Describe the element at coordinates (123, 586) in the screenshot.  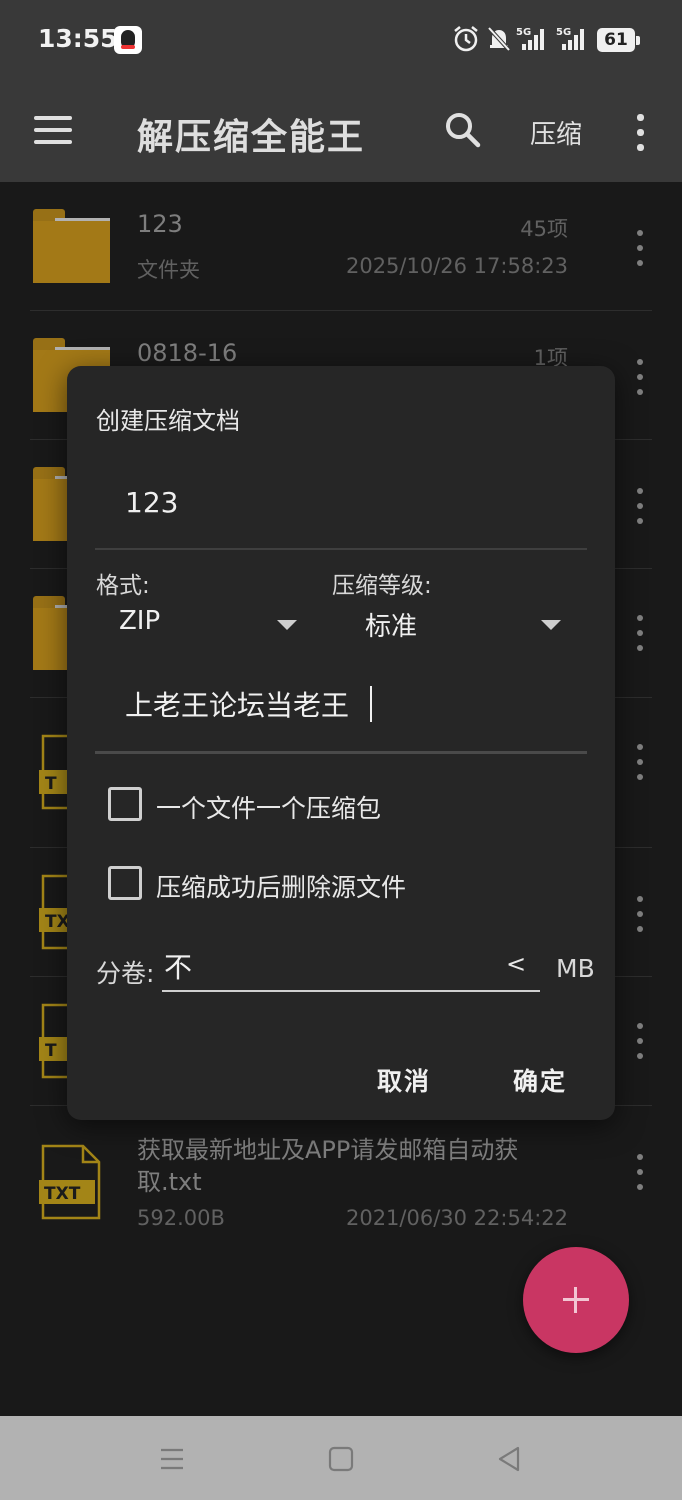
I see `format-label: 格式:` at that location.